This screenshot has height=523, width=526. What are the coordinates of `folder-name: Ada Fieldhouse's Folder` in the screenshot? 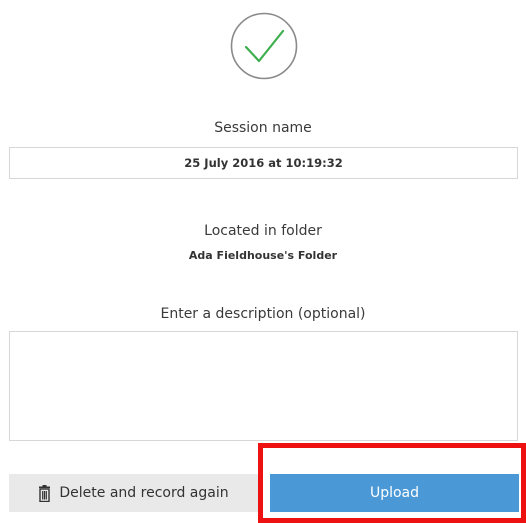 It's located at (263, 255).